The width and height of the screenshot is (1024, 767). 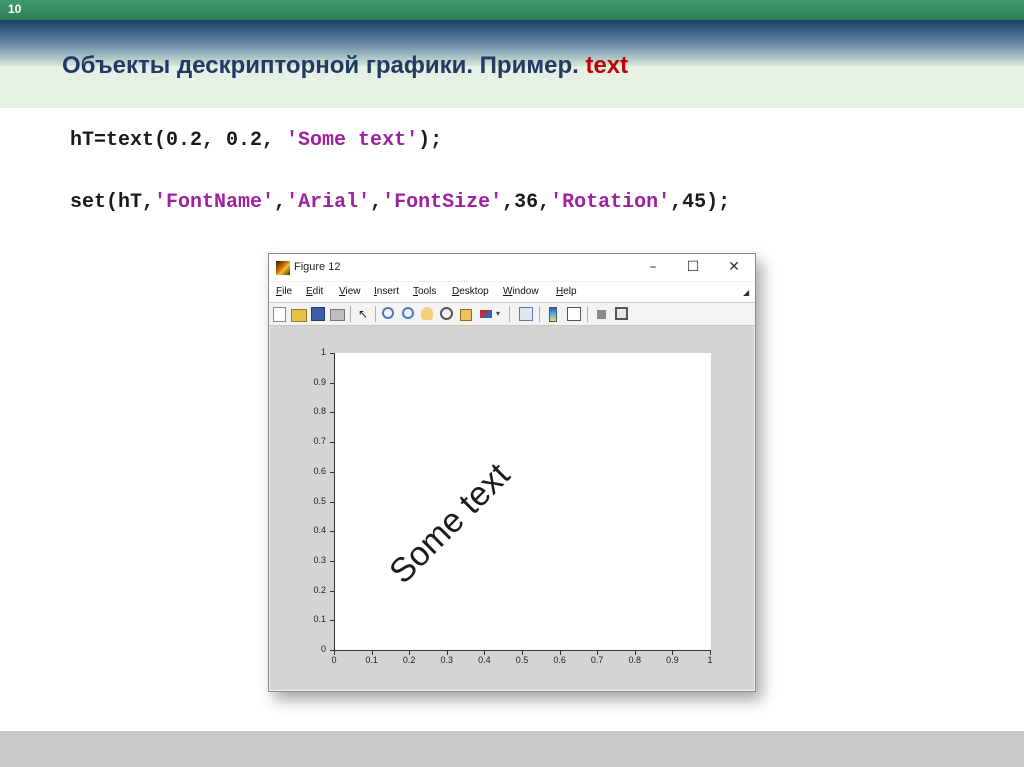 I want to click on link-plot-icon, so click(x=526, y=314).